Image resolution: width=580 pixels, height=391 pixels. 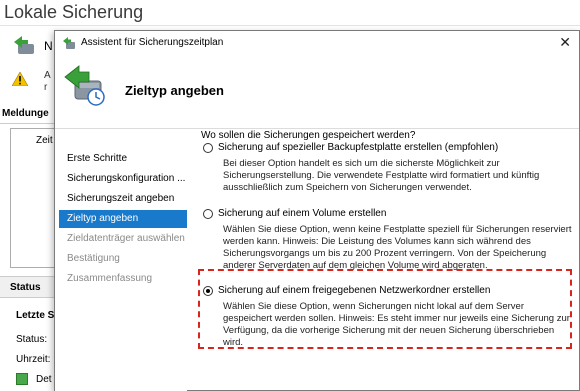 I want to click on highlight-annotation, so click(x=385, y=309).